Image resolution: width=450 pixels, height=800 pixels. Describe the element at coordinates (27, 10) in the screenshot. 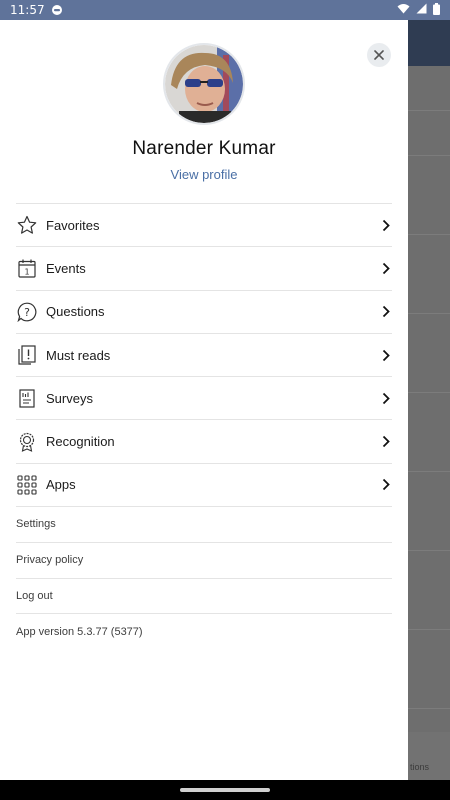

I see `status-time: 11:57` at that location.